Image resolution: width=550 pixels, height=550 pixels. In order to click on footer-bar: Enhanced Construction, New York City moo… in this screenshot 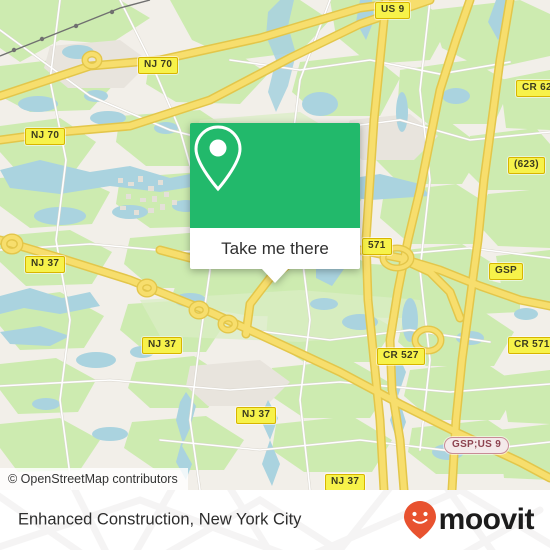, I will do `click(275, 520)`.